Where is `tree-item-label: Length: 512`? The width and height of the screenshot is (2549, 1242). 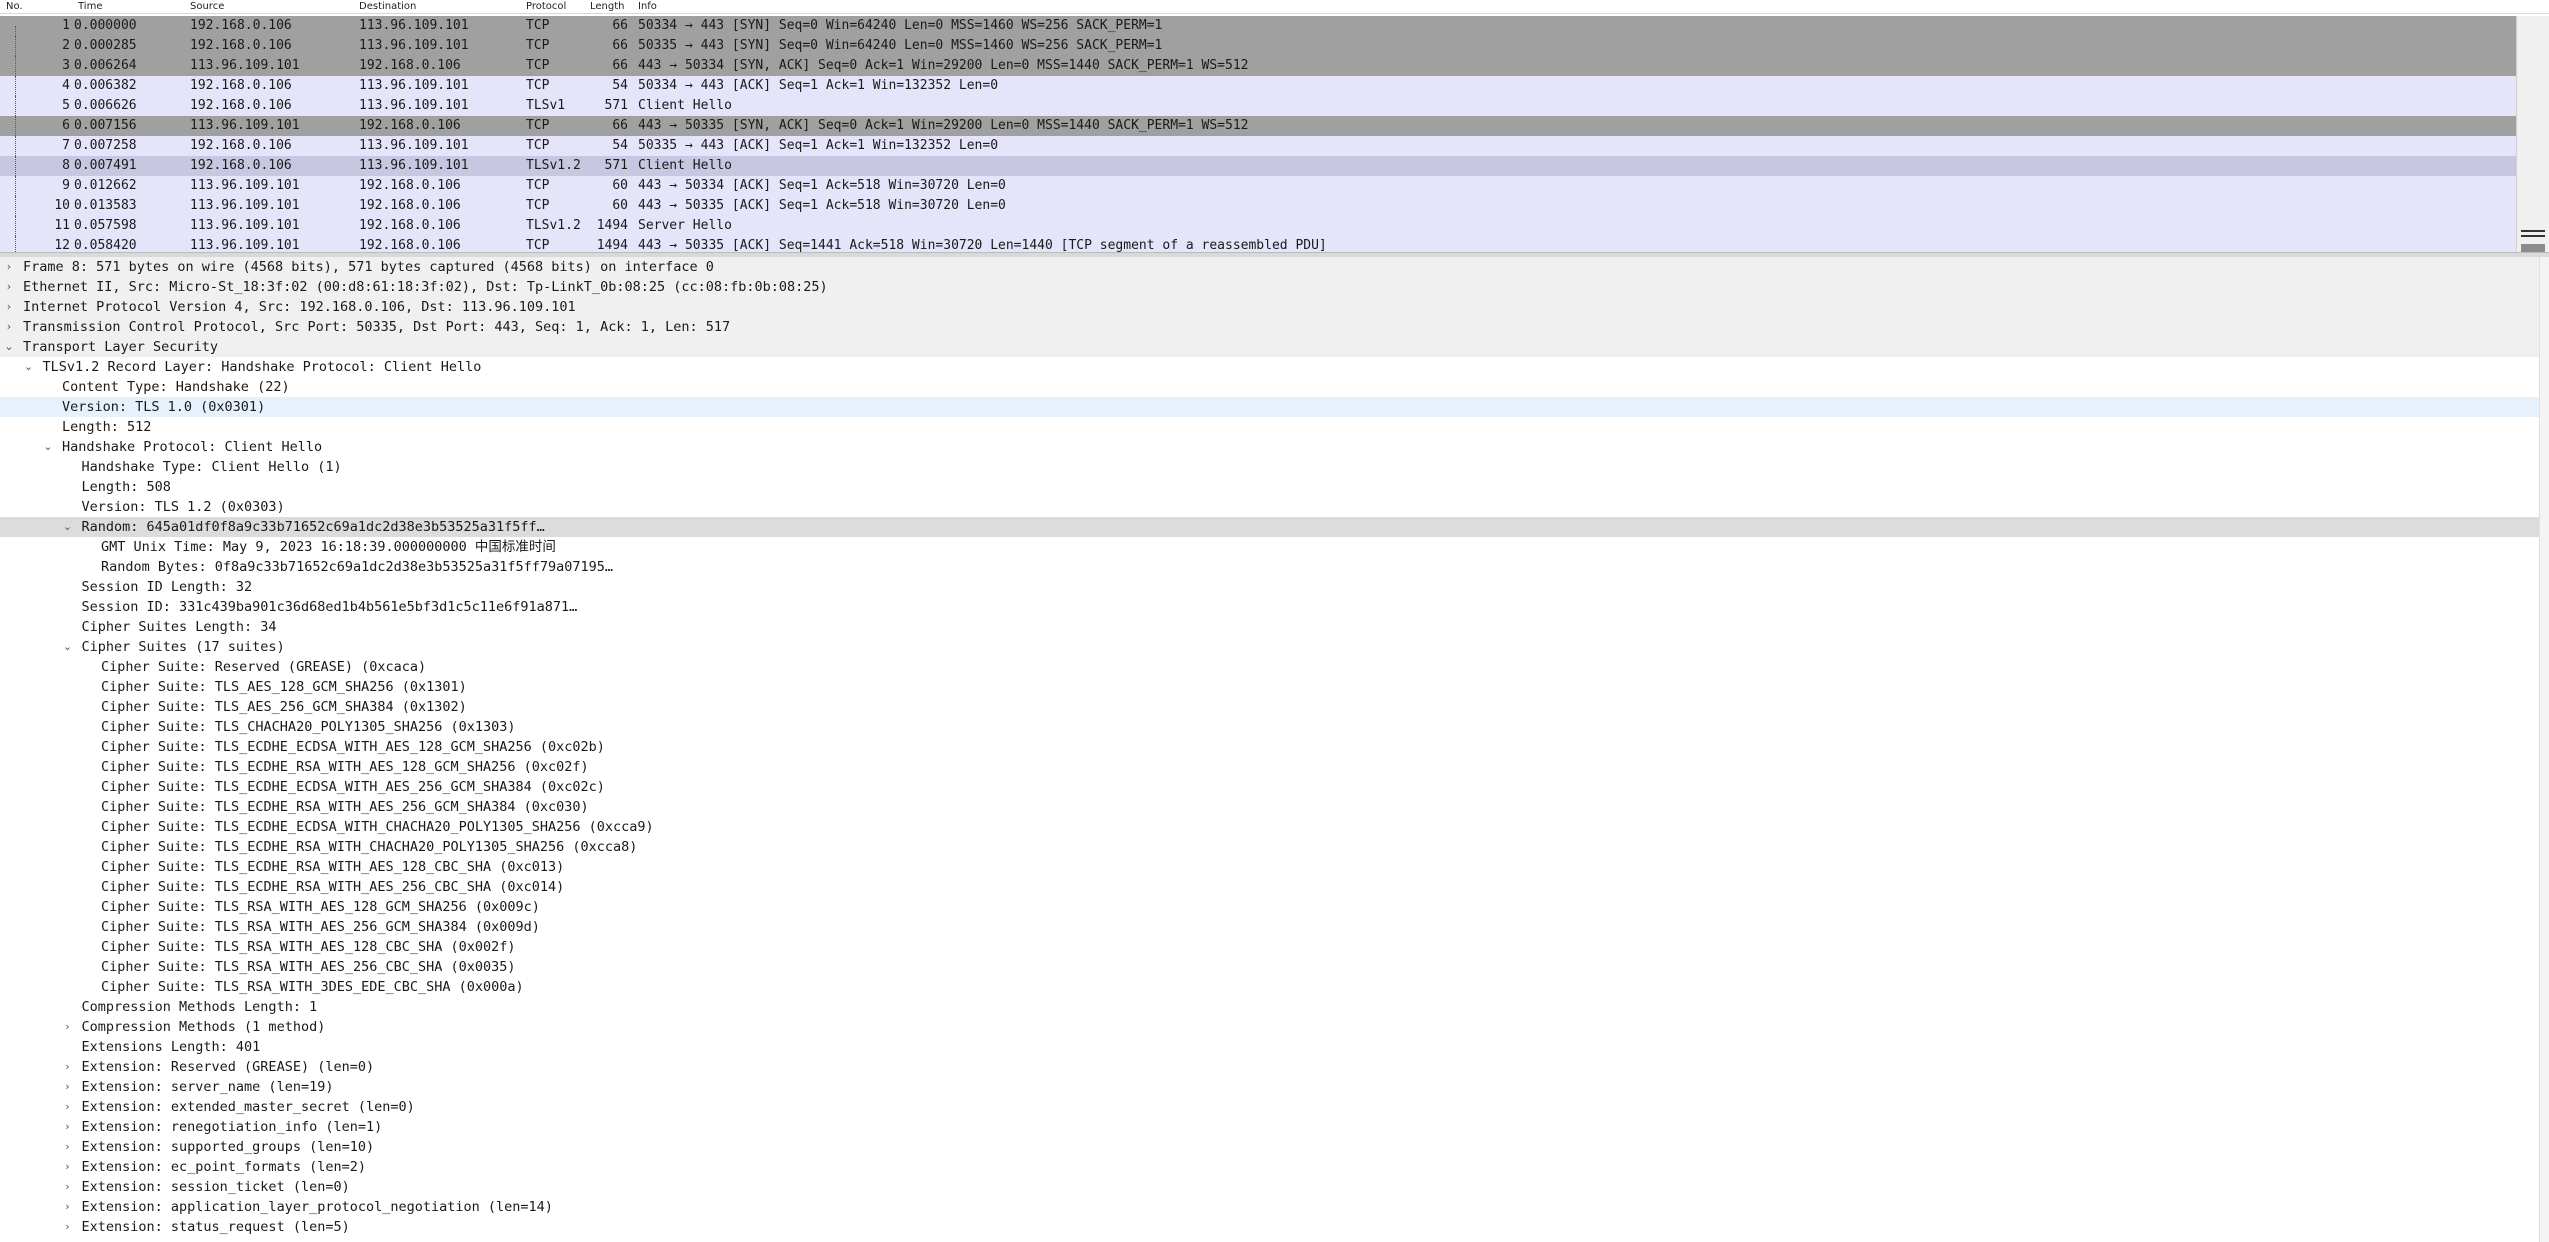
tree-item-label: Length: 512 is located at coordinates (107, 427).